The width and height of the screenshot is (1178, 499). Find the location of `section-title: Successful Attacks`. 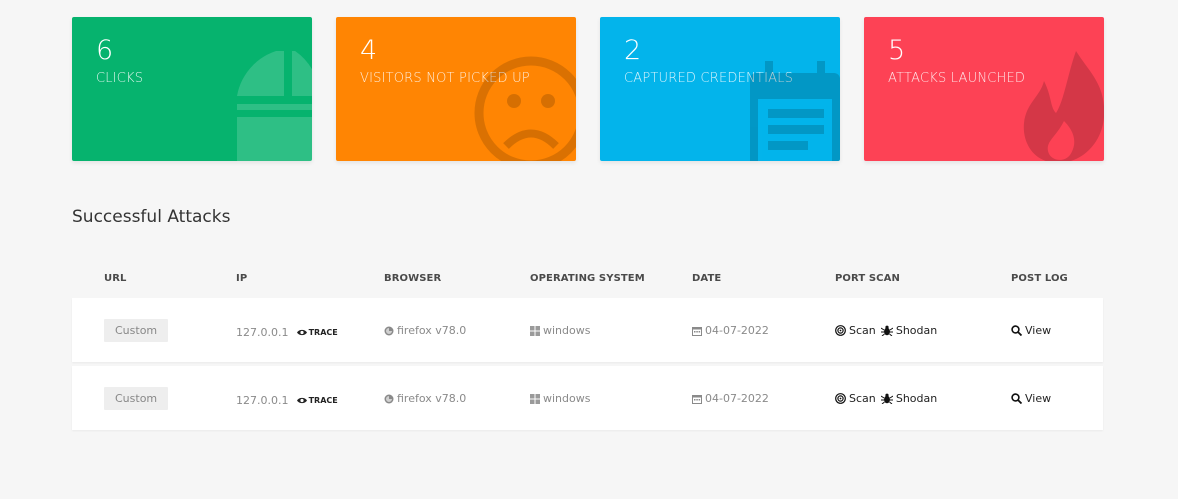

section-title: Successful Attacks is located at coordinates (151, 217).